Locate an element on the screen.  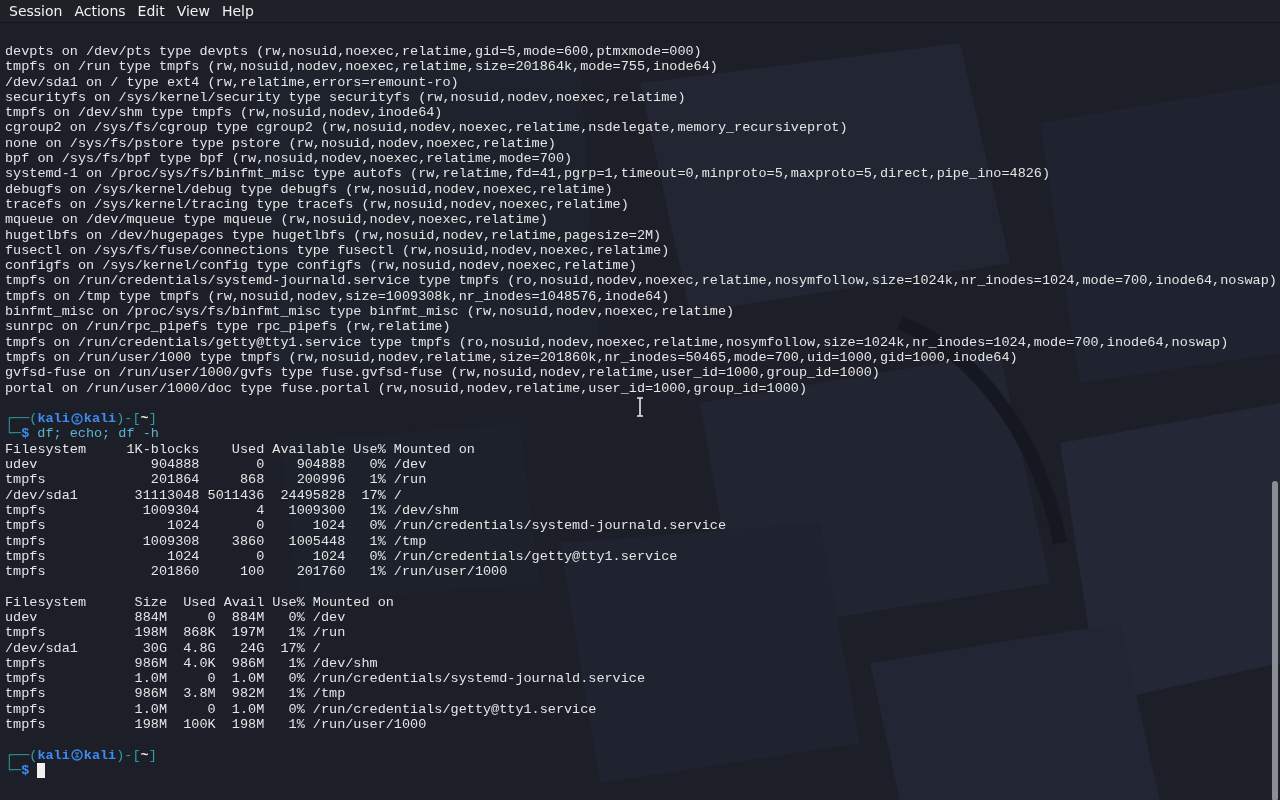
output-line: tracefs on /sys/kernel/tracing type tracefs (rw,nosuid,nodev,noexec,relatime) is located at coordinates (317, 204).